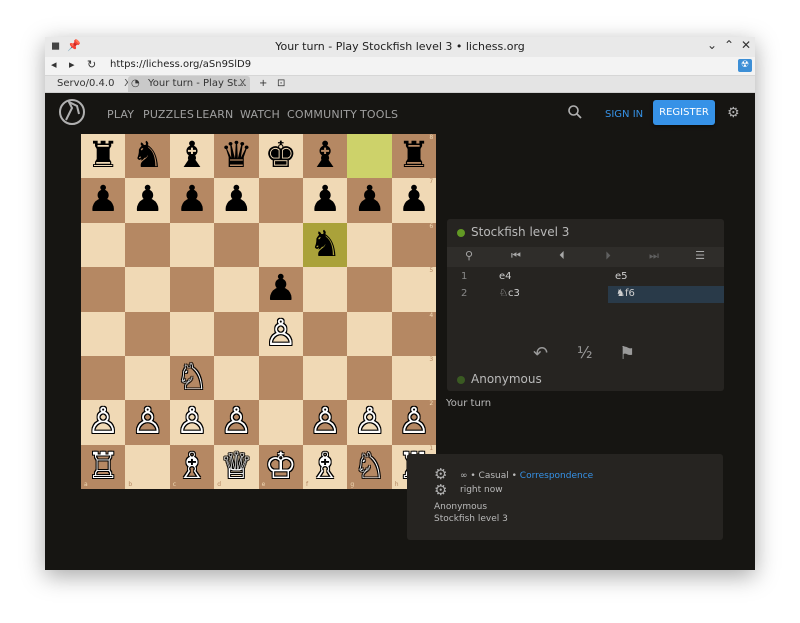 This screenshot has height=623, width=800. What do you see at coordinates (236, 155) in the screenshot?
I see `chess-piece: ♛` at bounding box center [236, 155].